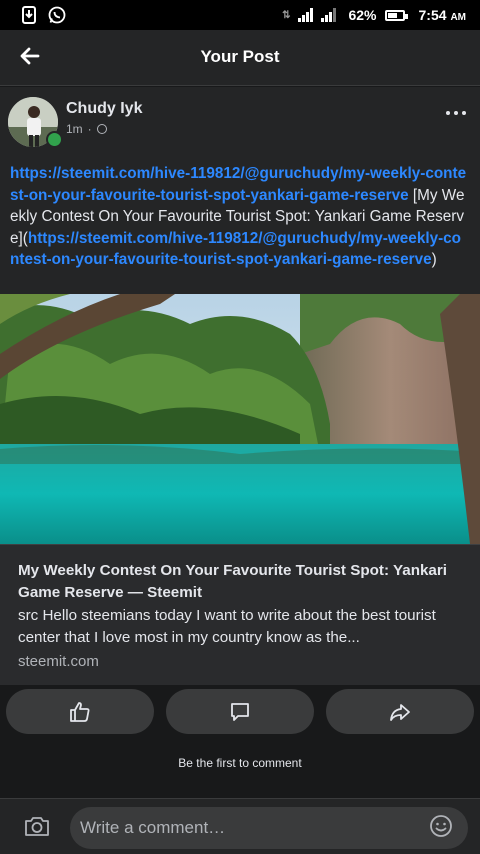 This screenshot has height=854, width=480. What do you see at coordinates (54, 139) in the screenshot?
I see `online-status-dot` at bounding box center [54, 139].